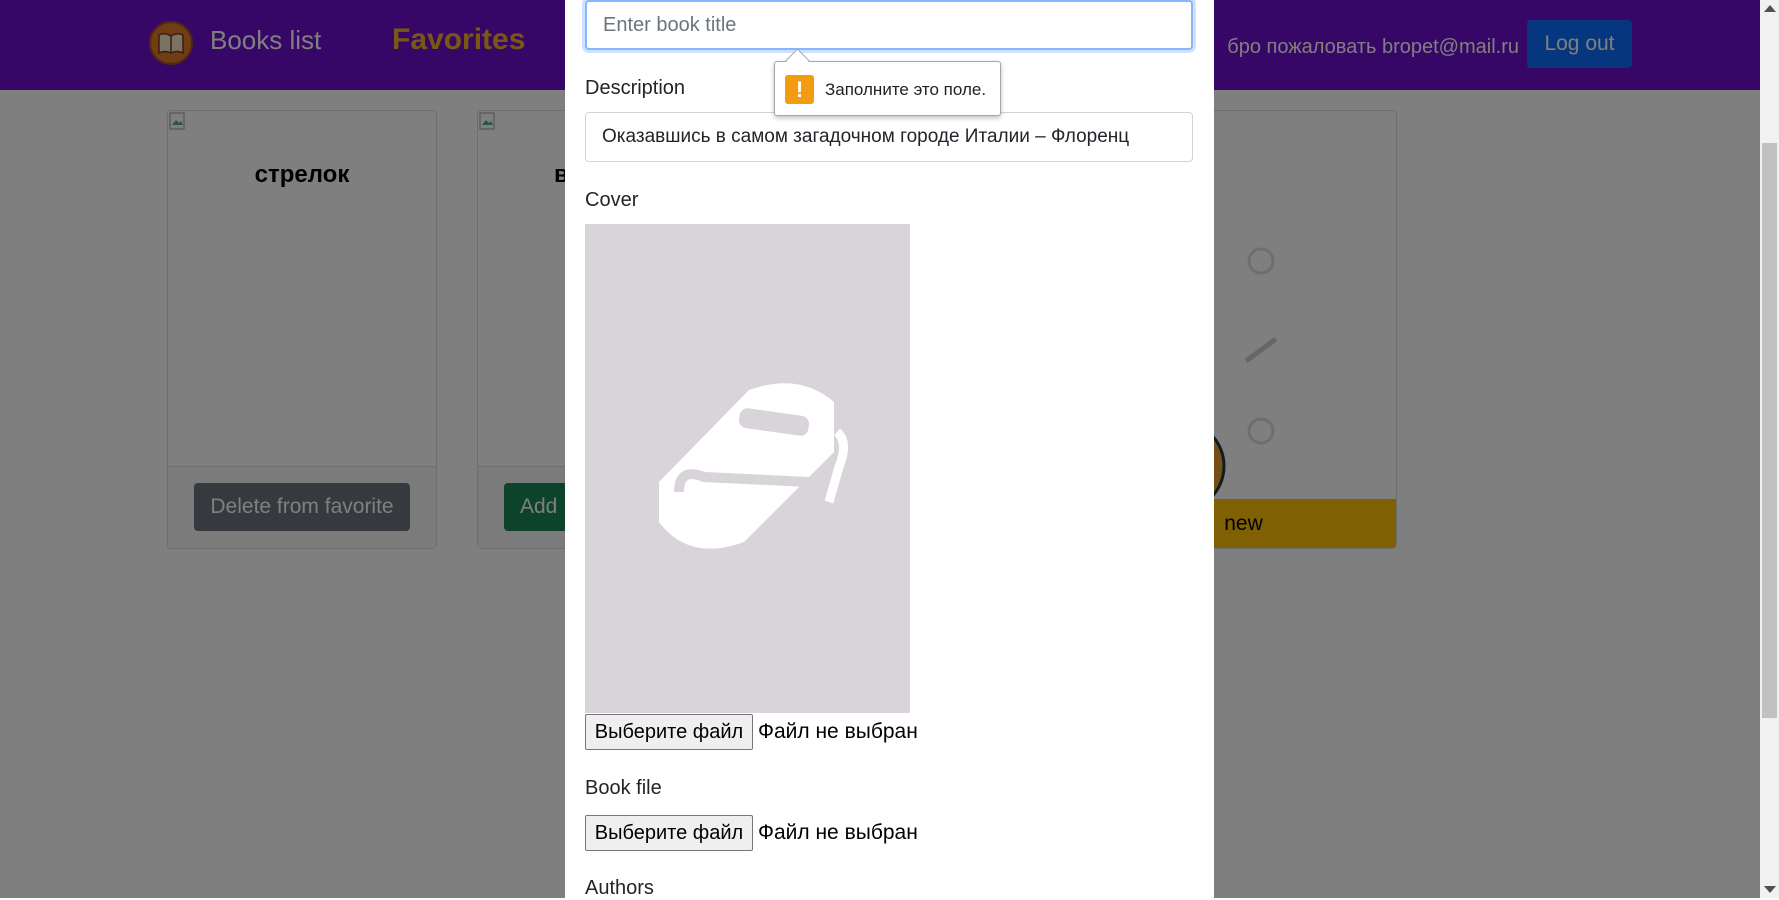  Describe the element at coordinates (1770, 8) in the screenshot. I see `scroll-up-icon` at that location.